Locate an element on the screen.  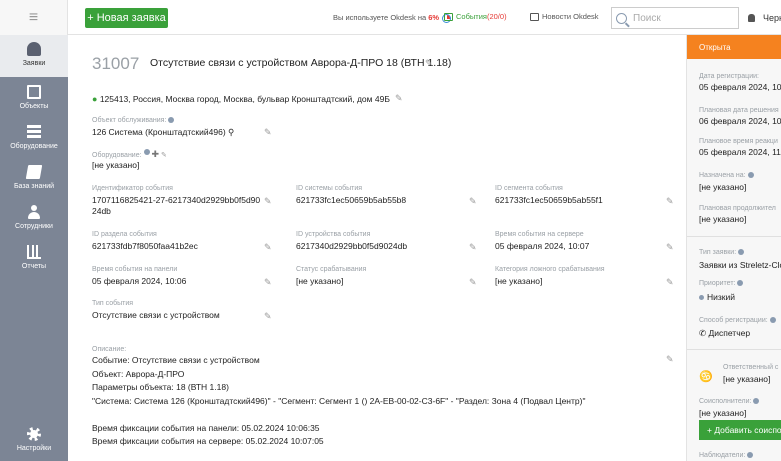
field-value: 1707116825421-27-6217340d2929bb0f5d90 is located at coordinates (176, 200).